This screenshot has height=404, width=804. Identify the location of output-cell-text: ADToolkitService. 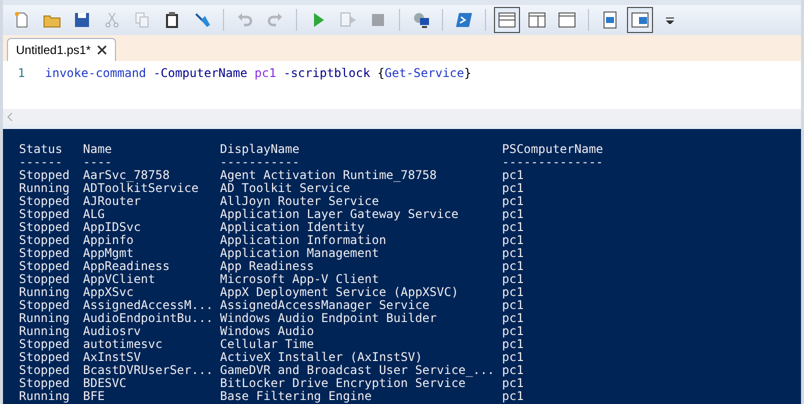
(141, 188).